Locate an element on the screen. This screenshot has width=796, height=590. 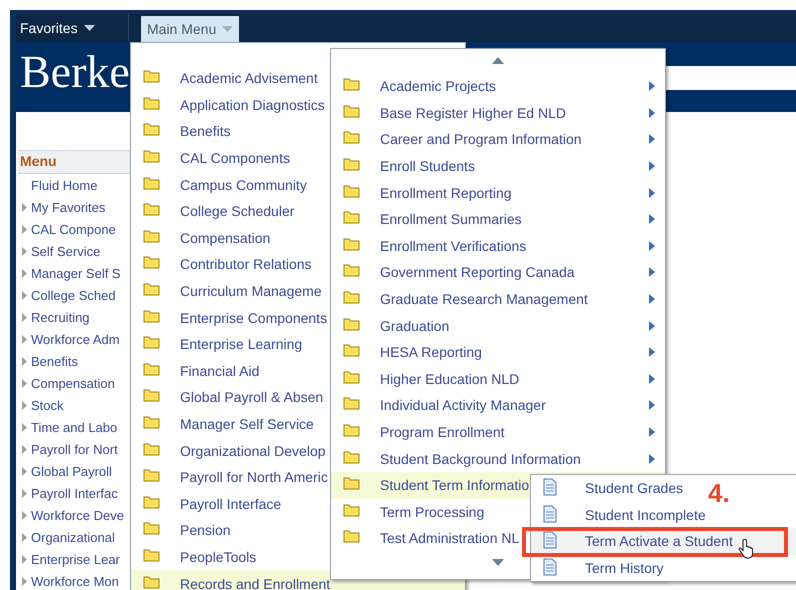
scroll-up-icon is located at coordinates (498, 60).